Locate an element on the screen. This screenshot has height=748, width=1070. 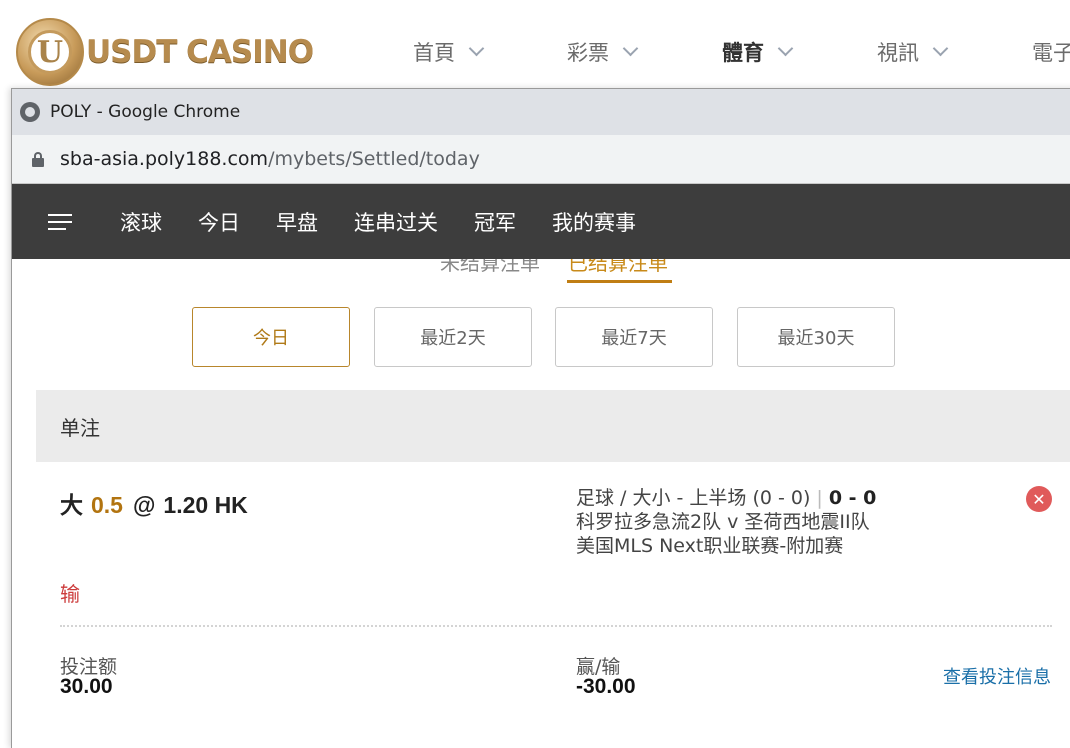
market-text: 足球 / 大小 - 上半场 (0 - 0) is located at coordinates (693, 498).